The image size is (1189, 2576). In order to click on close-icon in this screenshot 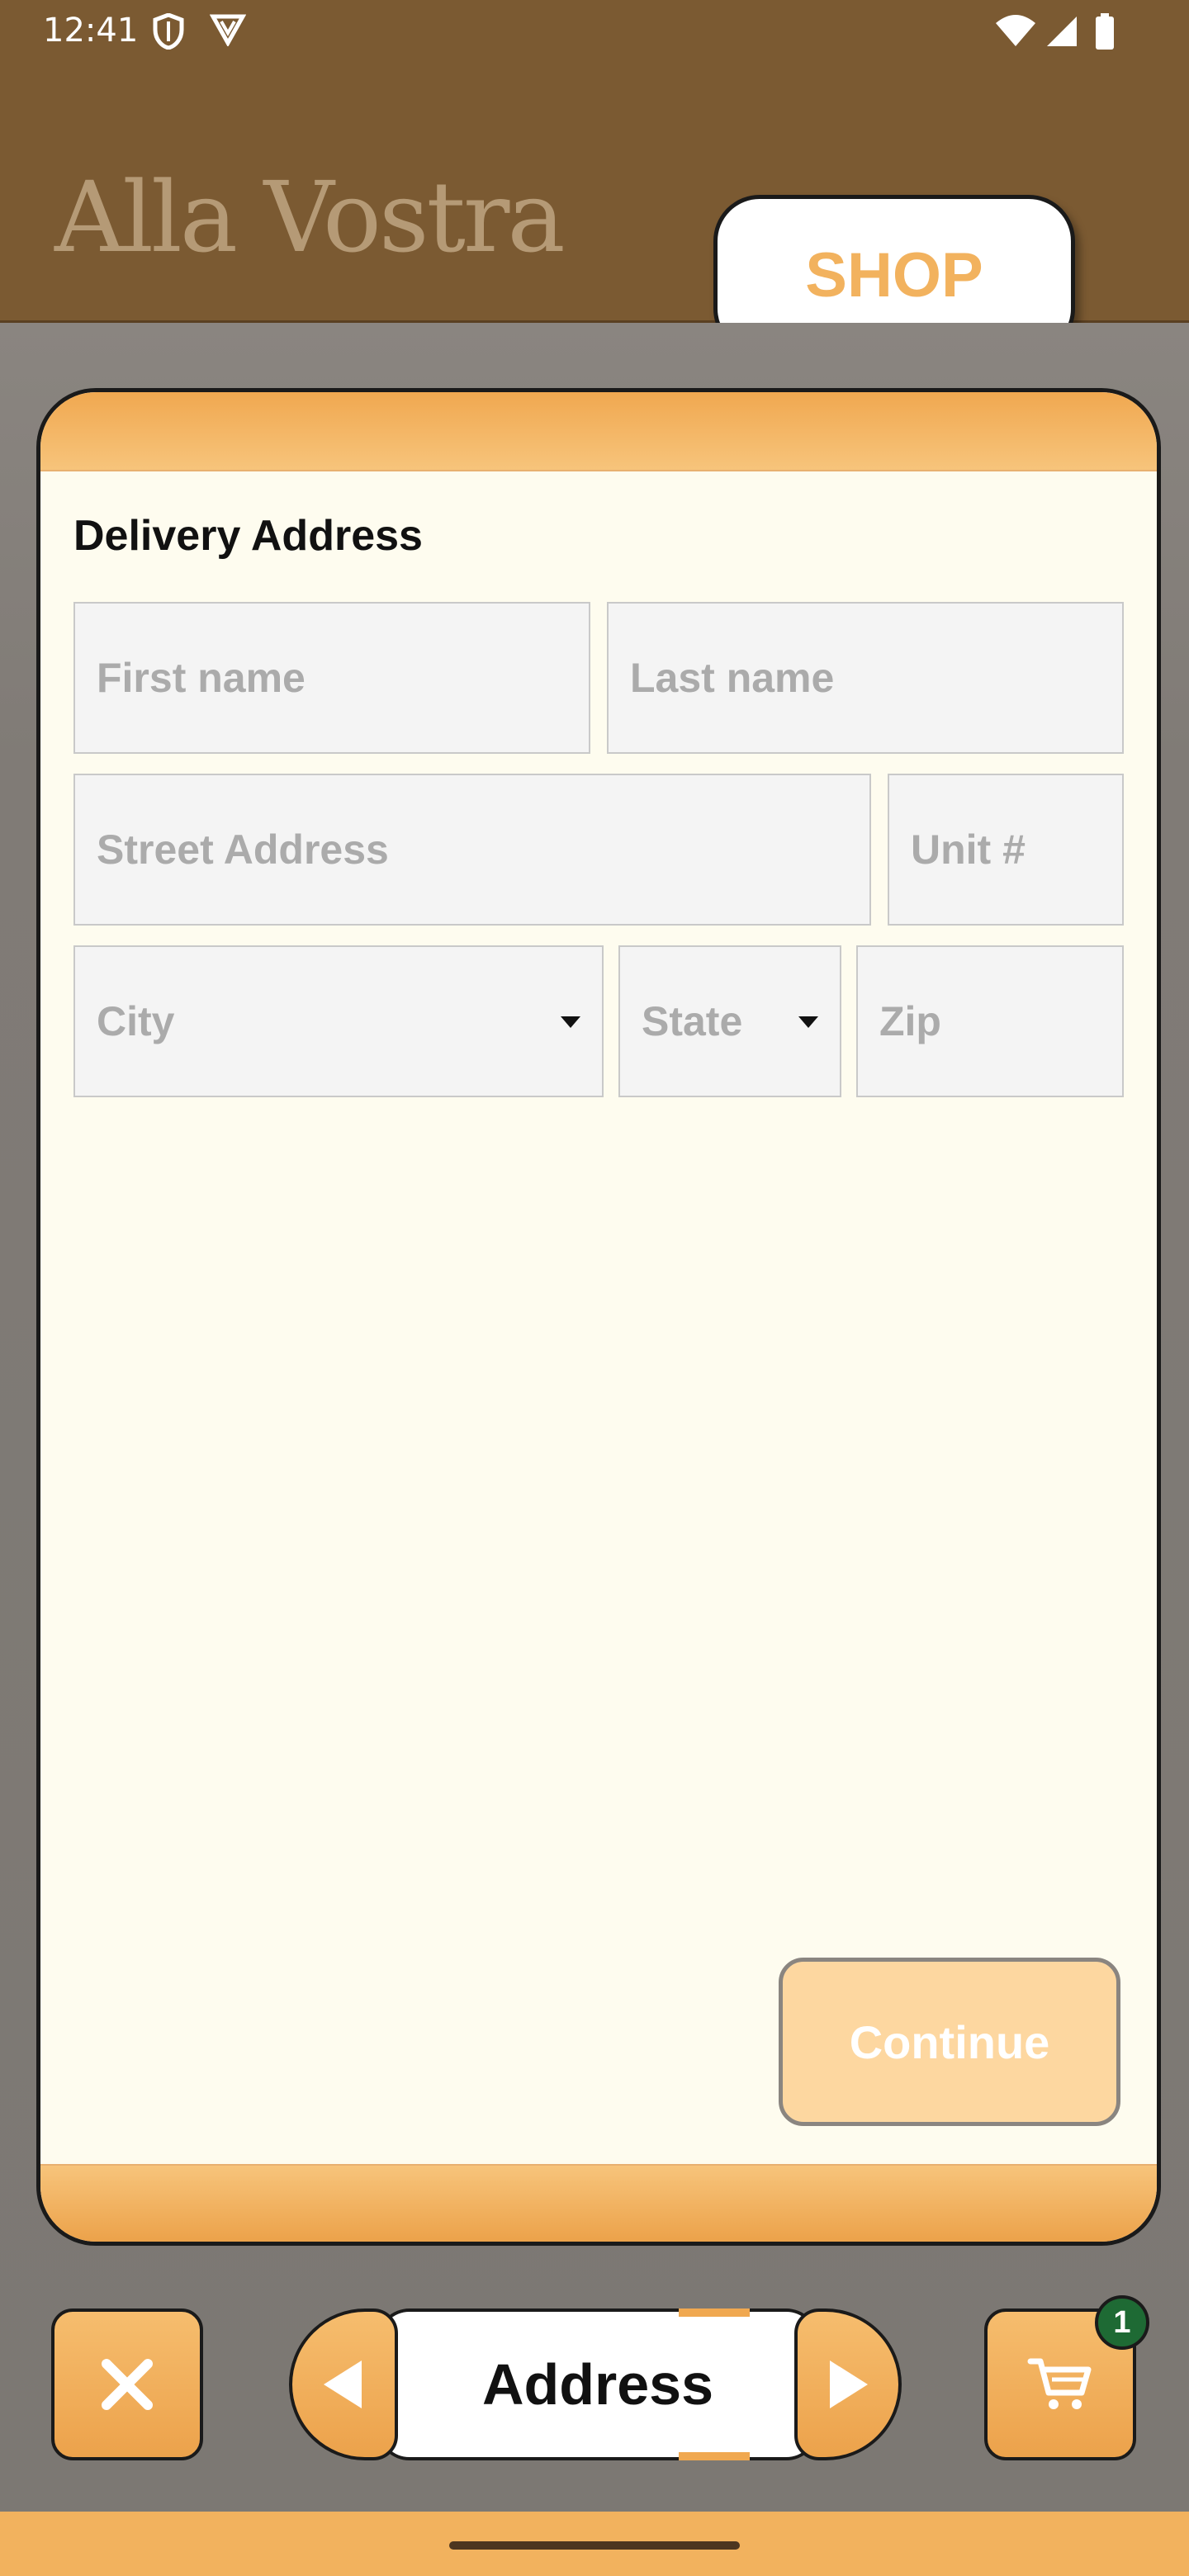, I will do `click(127, 2384)`.